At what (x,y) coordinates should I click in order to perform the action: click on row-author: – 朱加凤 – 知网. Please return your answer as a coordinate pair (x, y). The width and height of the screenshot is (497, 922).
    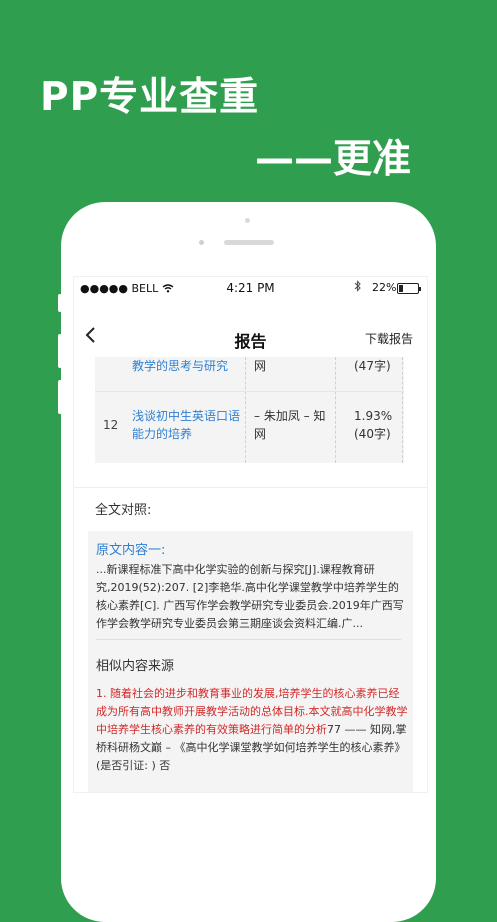
    Looking at the image, I should click on (290, 425).